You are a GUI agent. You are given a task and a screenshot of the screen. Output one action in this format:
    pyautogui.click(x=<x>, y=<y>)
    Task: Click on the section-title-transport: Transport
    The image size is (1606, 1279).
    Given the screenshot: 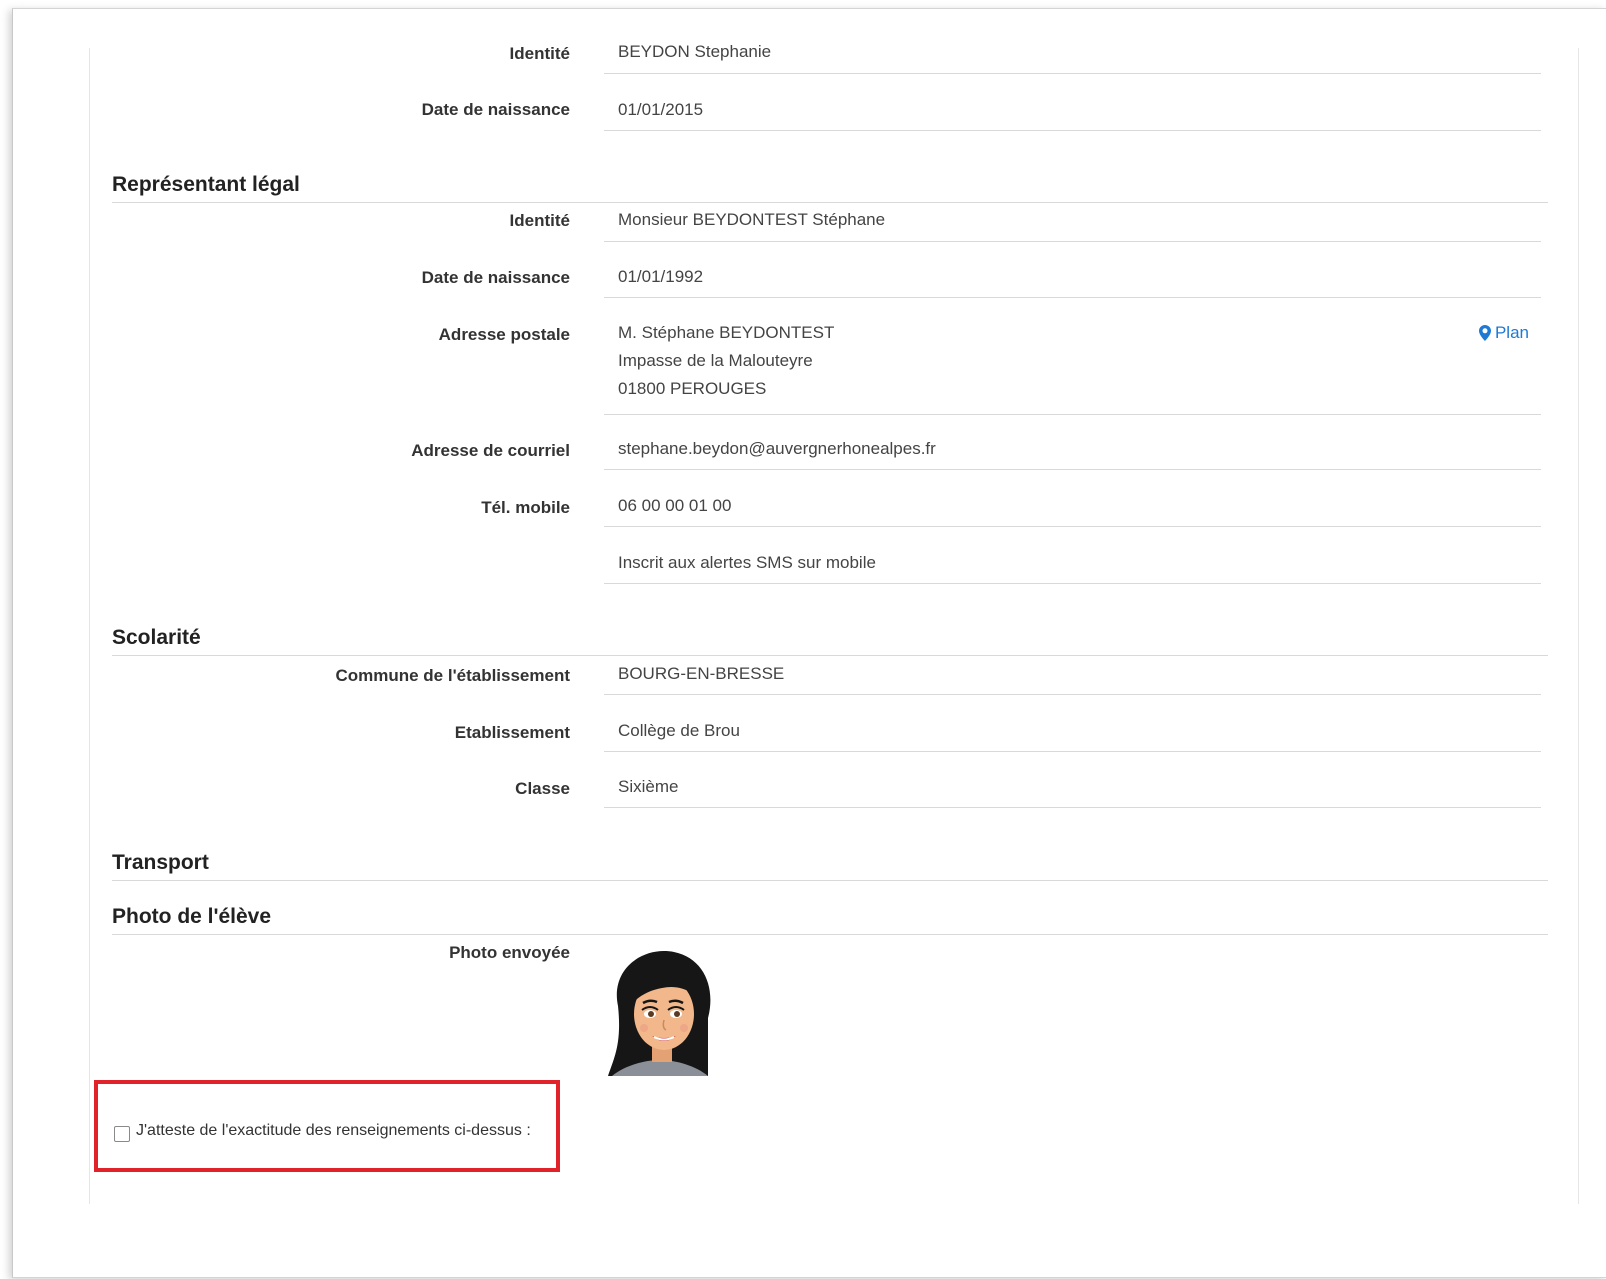 What is the action you would take?
    pyautogui.click(x=830, y=865)
    